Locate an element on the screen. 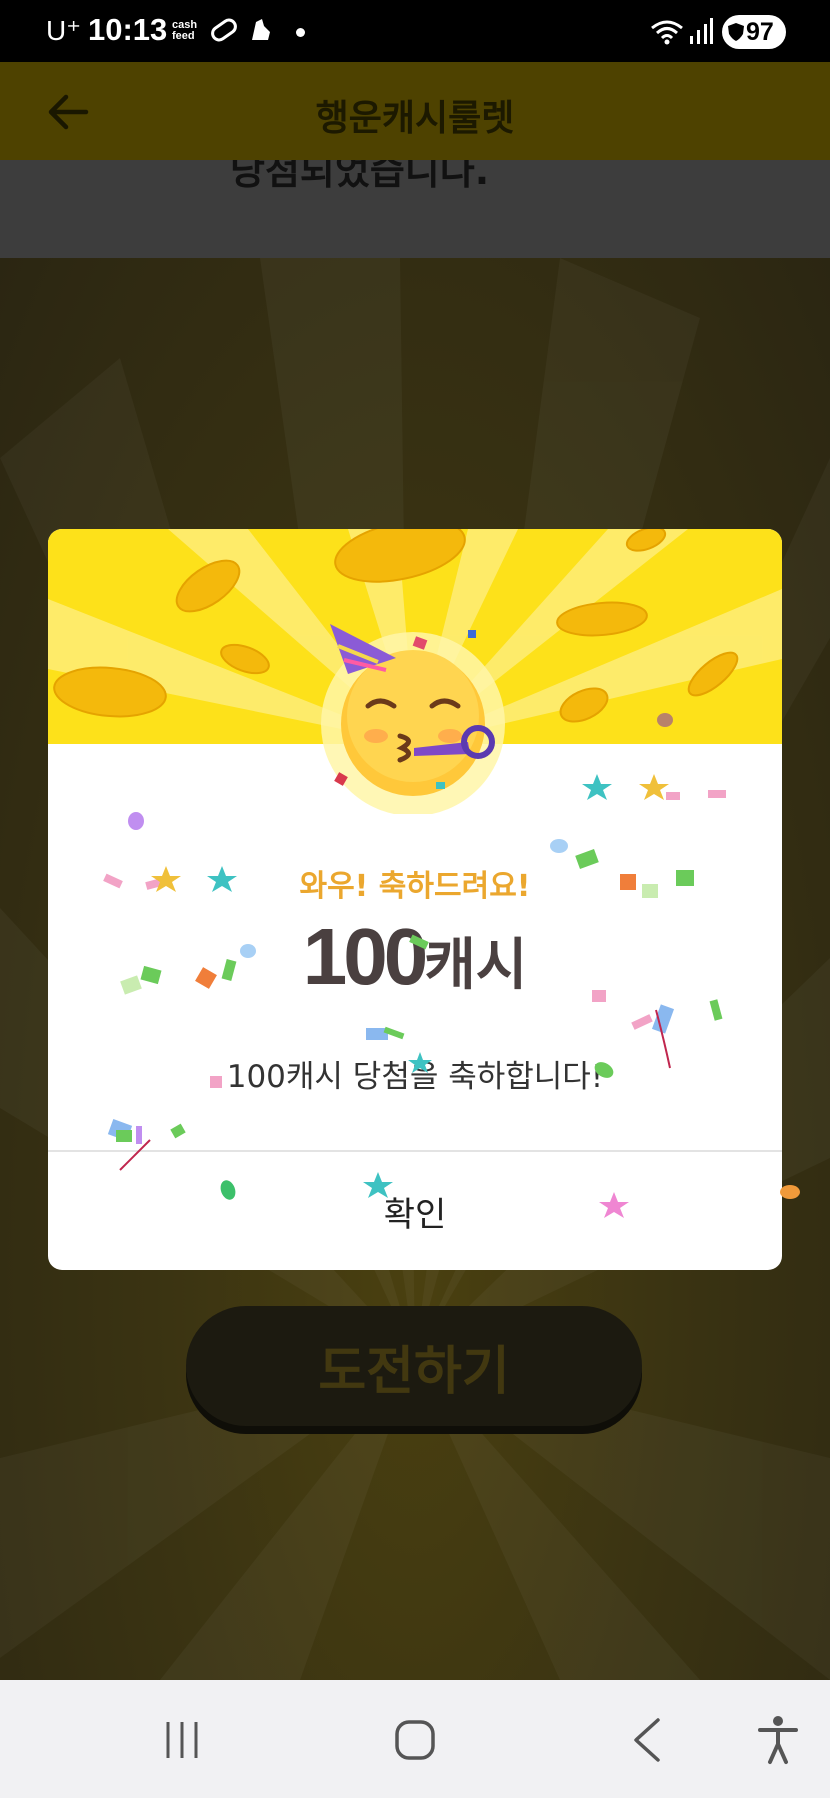 The height and width of the screenshot is (1798, 830). battery-level: 97 is located at coordinates (760, 31).